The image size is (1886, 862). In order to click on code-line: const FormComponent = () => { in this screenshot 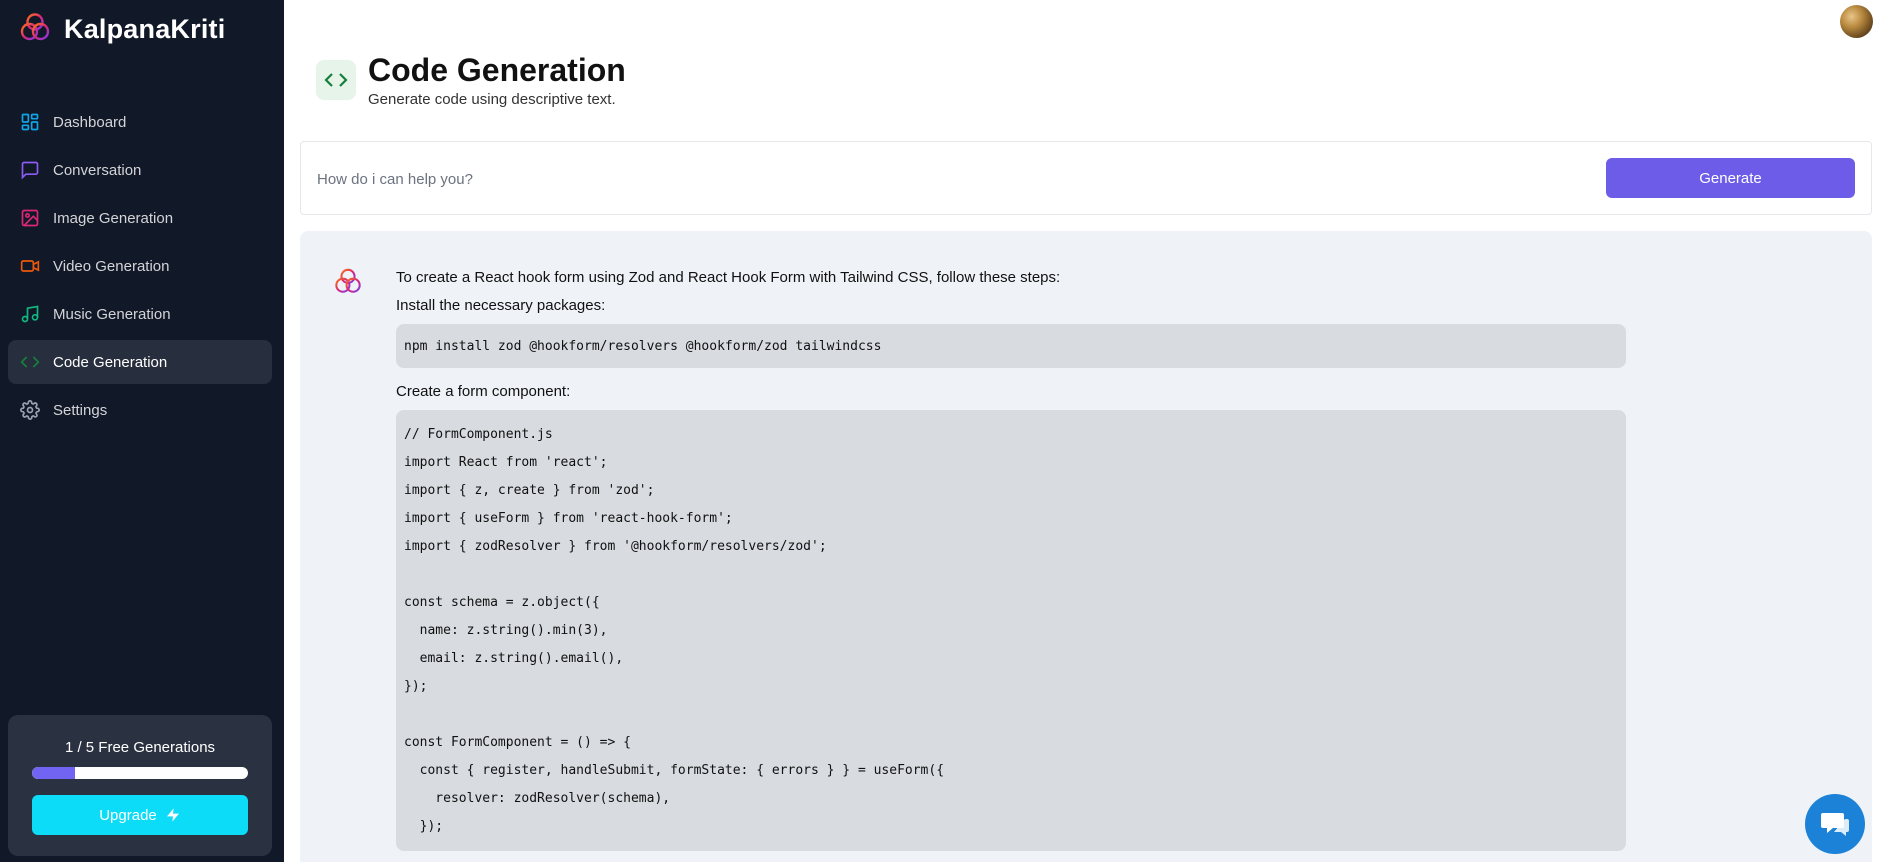, I will do `click(517, 742)`.